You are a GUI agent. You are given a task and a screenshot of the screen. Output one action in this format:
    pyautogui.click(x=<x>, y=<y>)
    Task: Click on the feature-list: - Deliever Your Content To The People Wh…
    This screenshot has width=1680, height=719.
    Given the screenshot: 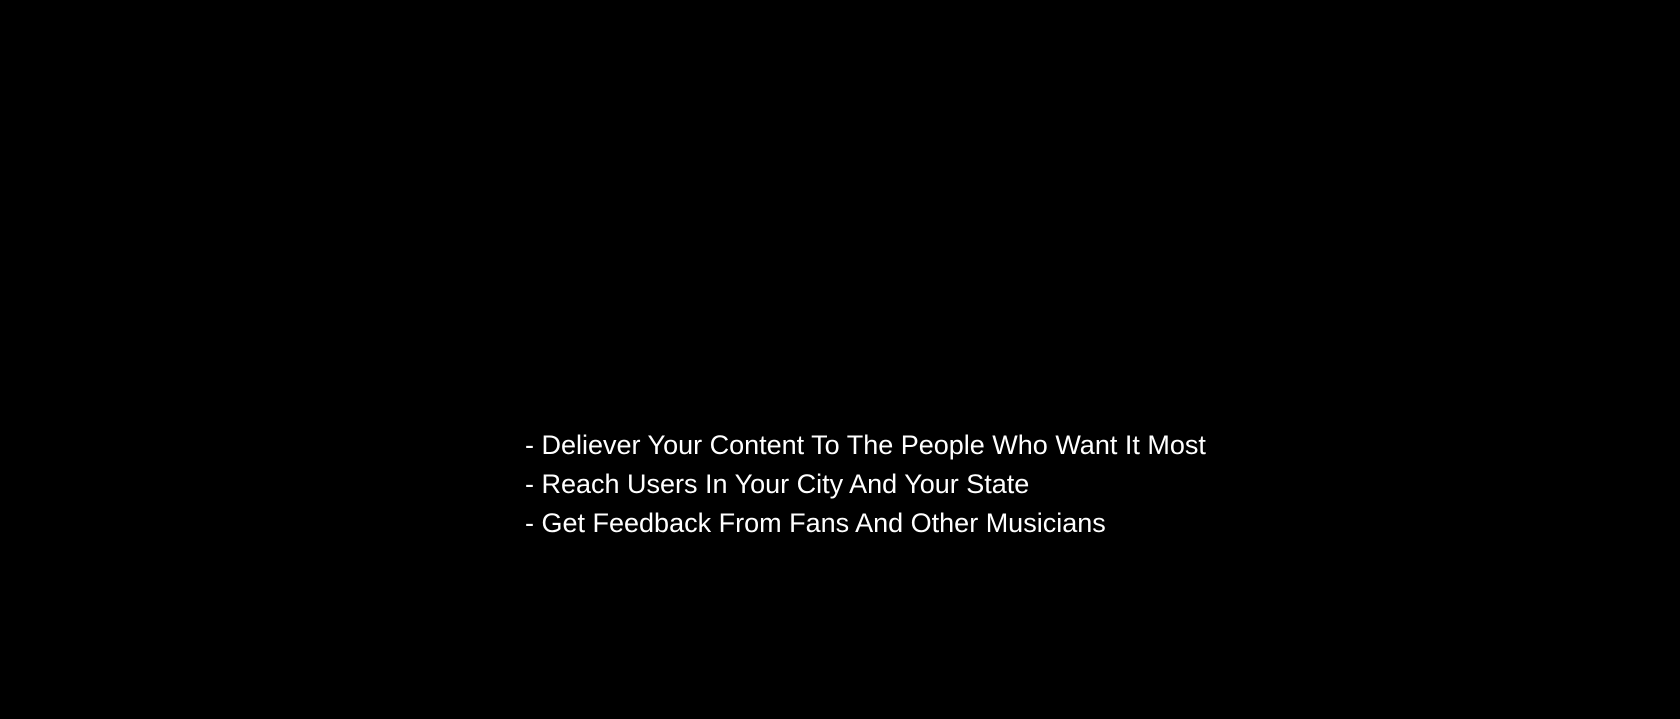 What is the action you would take?
    pyautogui.click(x=865, y=484)
    